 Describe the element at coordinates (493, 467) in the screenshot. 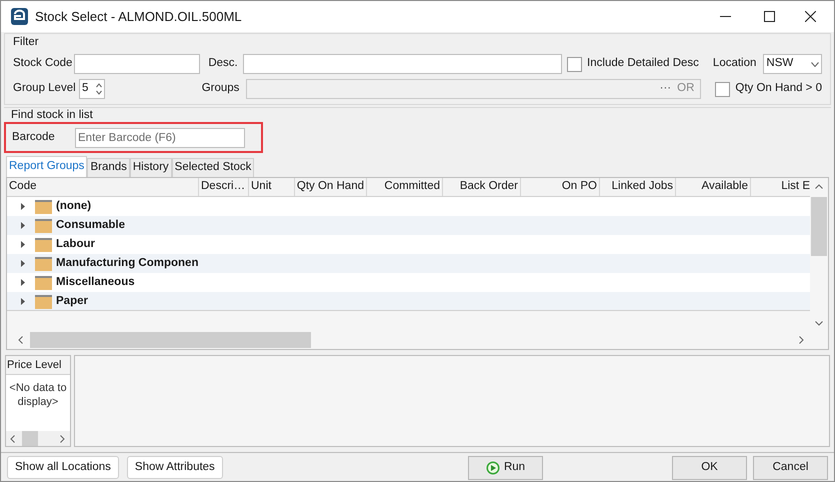

I see `play-icon` at that location.